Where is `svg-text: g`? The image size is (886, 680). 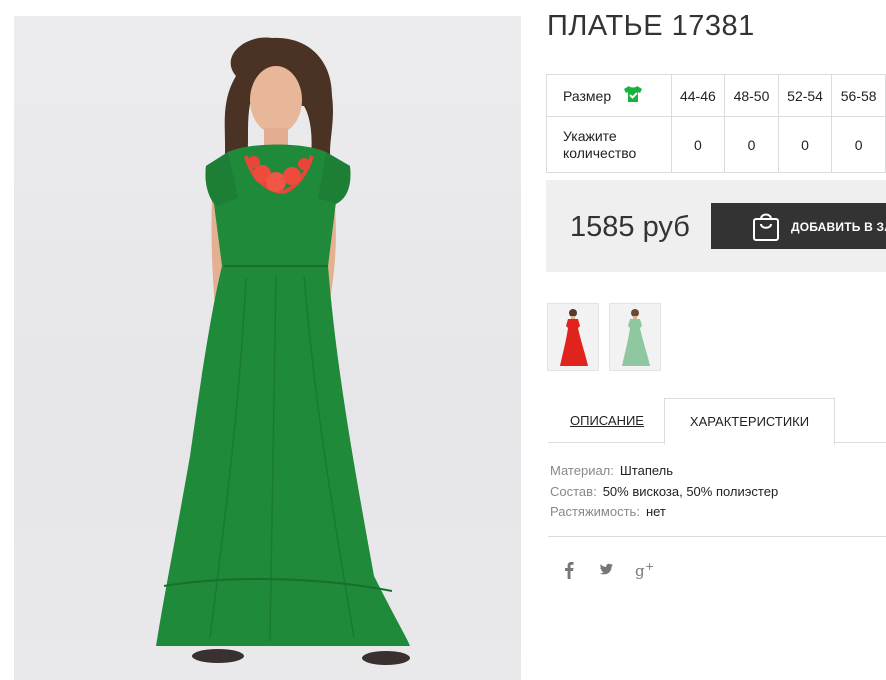
svg-text: g is located at coordinates (640, 570).